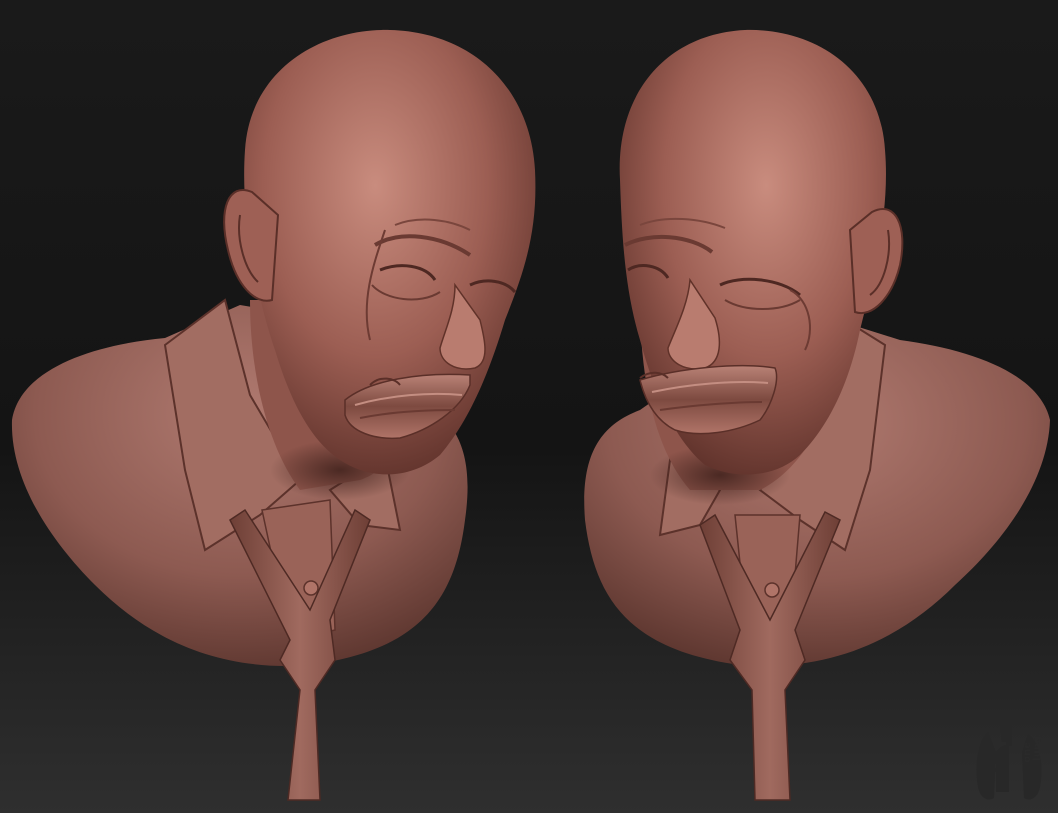  Describe the element at coordinates (772, 590) in the screenshot. I see `right-bust-button` at that location.